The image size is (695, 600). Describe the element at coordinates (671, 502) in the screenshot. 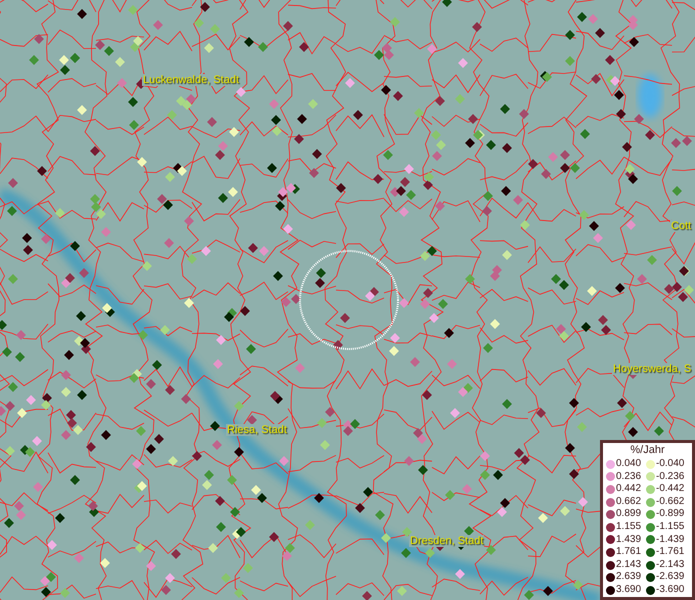

I see `legend-value: -0.662` at that location.